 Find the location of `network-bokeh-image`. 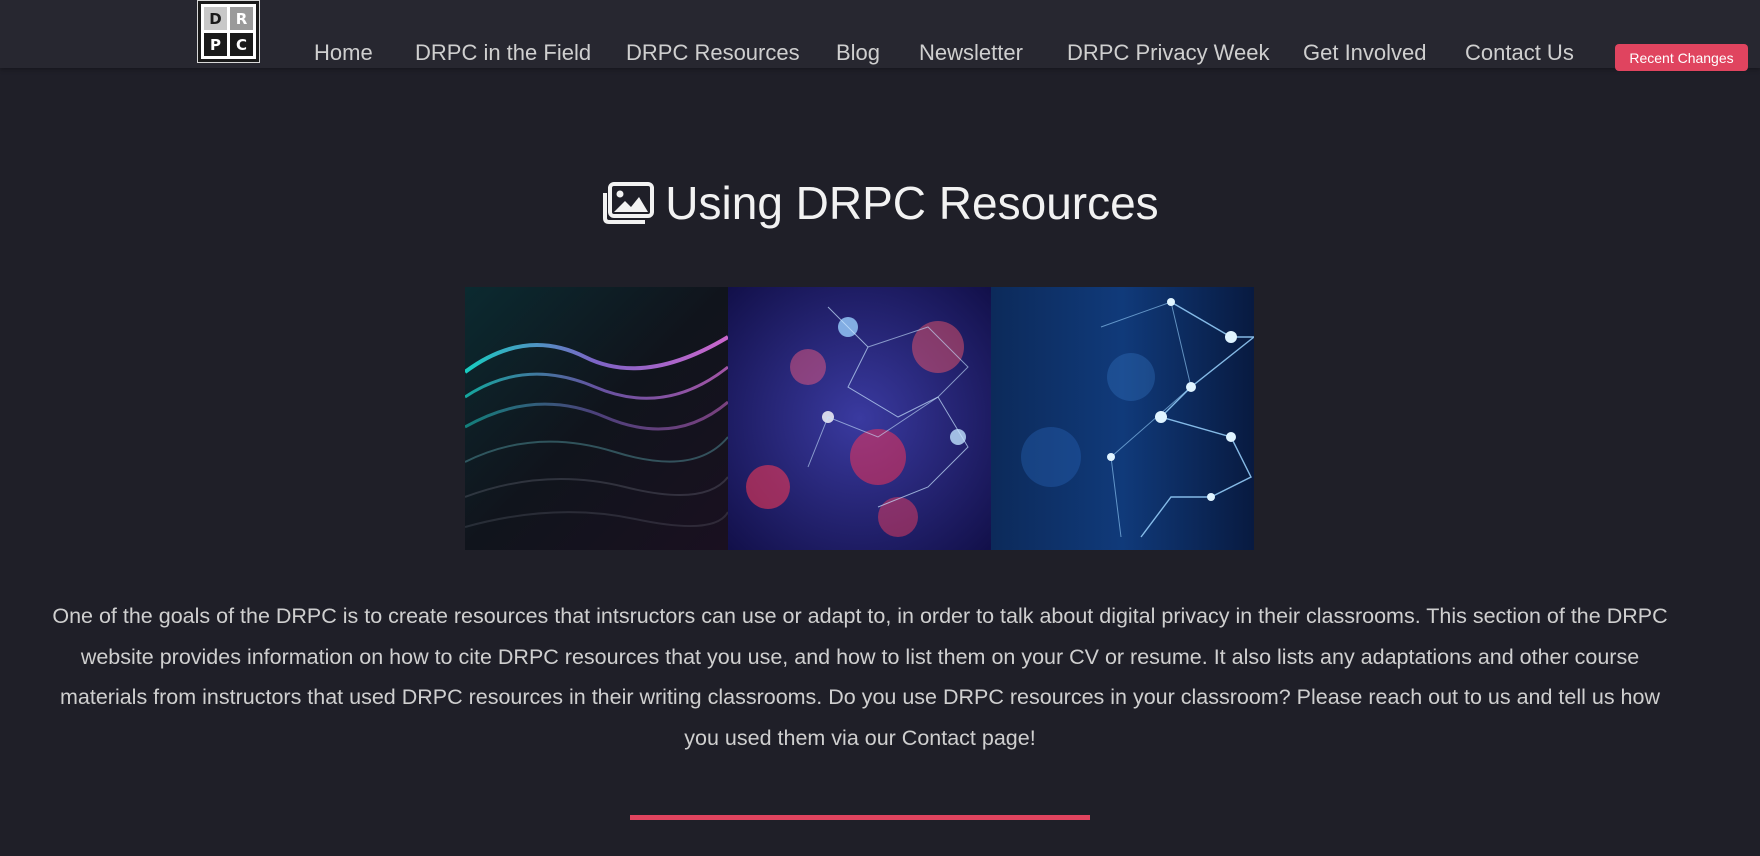

network-bokeh-image is located at coordinates (859, 418).